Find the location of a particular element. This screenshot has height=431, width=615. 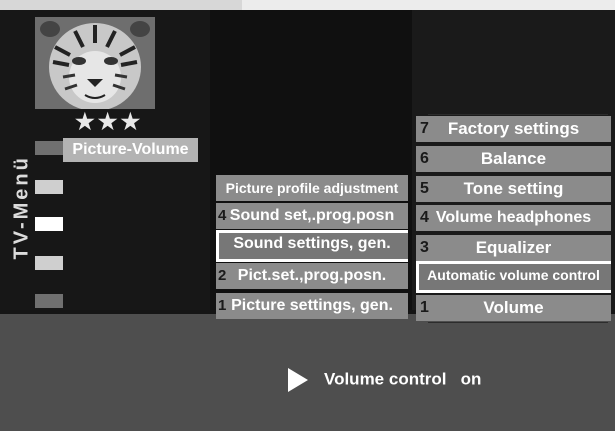

menu-item-label: Sound set,.prog.posn is located at coordinates (312, 215).